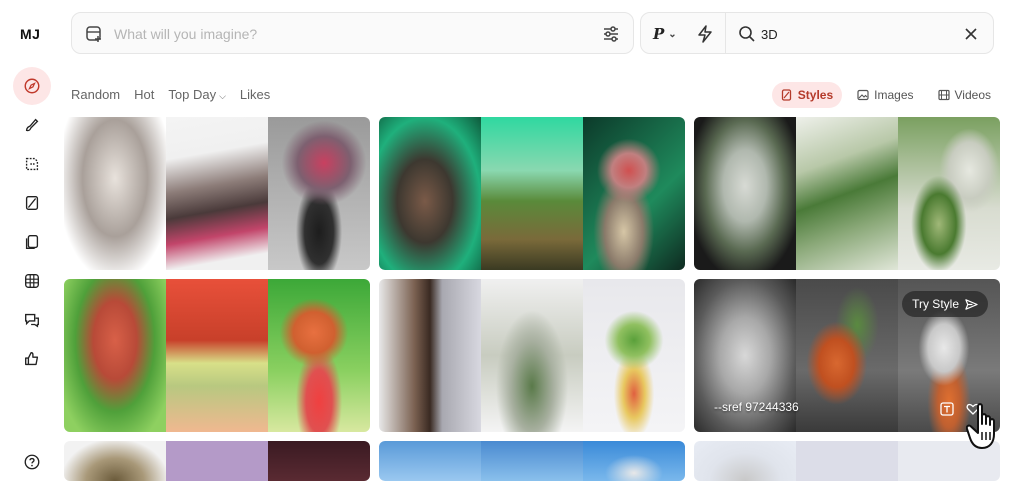 This screenshot has width=1024, height=481. I want to click on help-icon, so click(32, 462).